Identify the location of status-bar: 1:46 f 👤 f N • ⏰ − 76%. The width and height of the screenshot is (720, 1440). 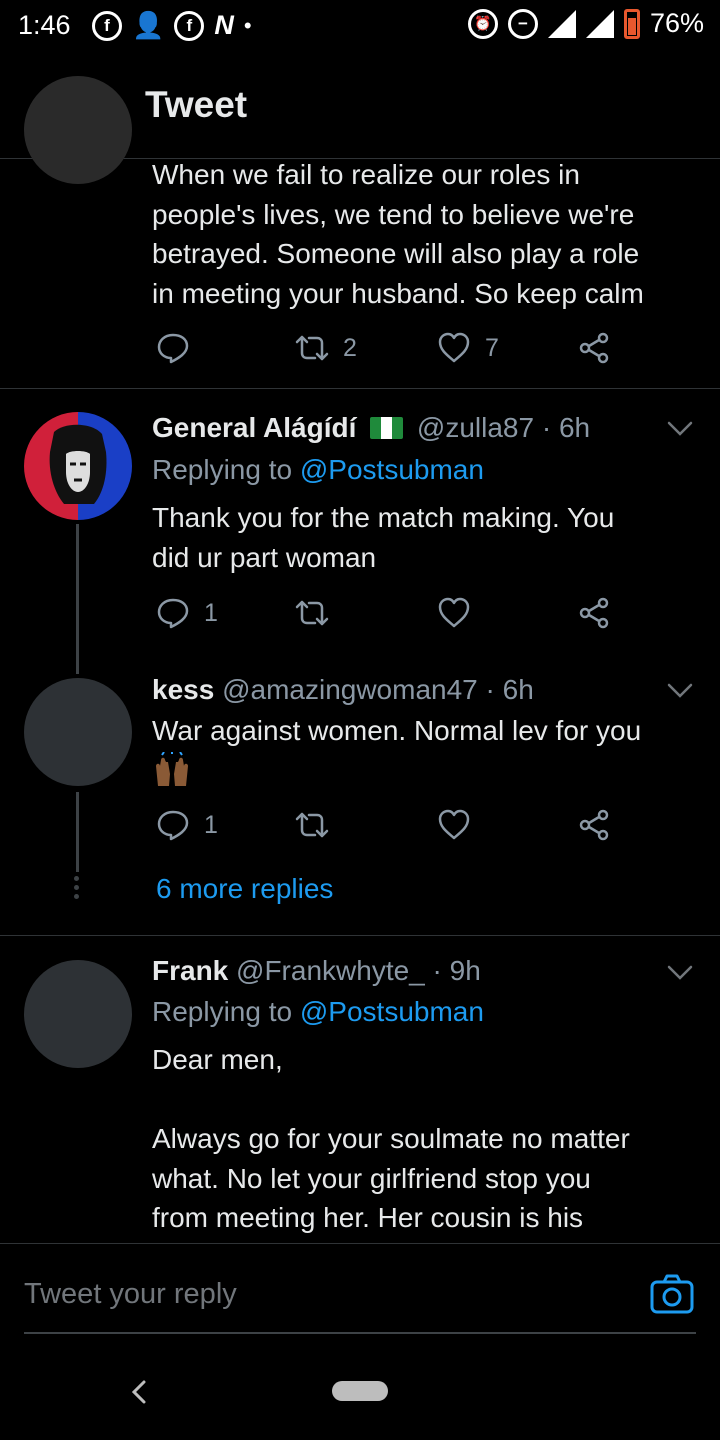
(360, 26).